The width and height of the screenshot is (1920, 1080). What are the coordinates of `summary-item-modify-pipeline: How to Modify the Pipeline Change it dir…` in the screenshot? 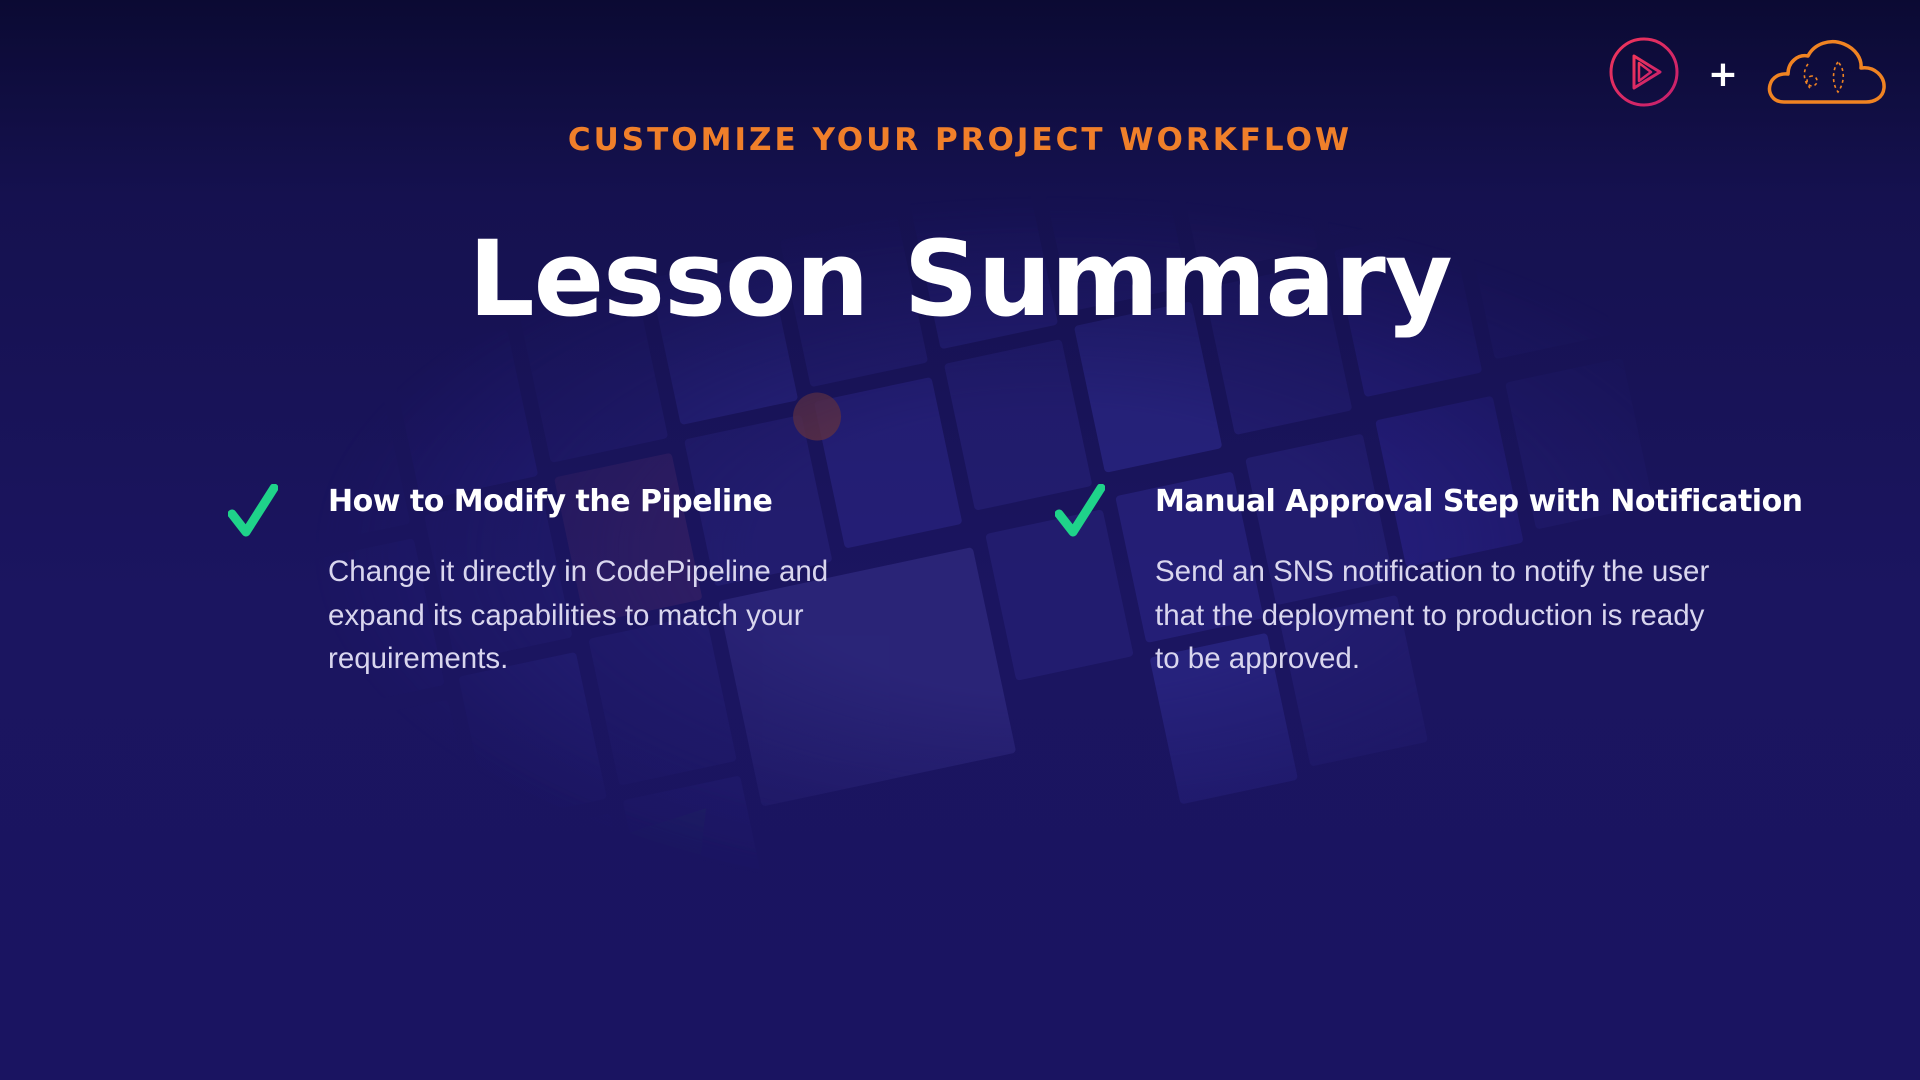 It's located at (537, 581).